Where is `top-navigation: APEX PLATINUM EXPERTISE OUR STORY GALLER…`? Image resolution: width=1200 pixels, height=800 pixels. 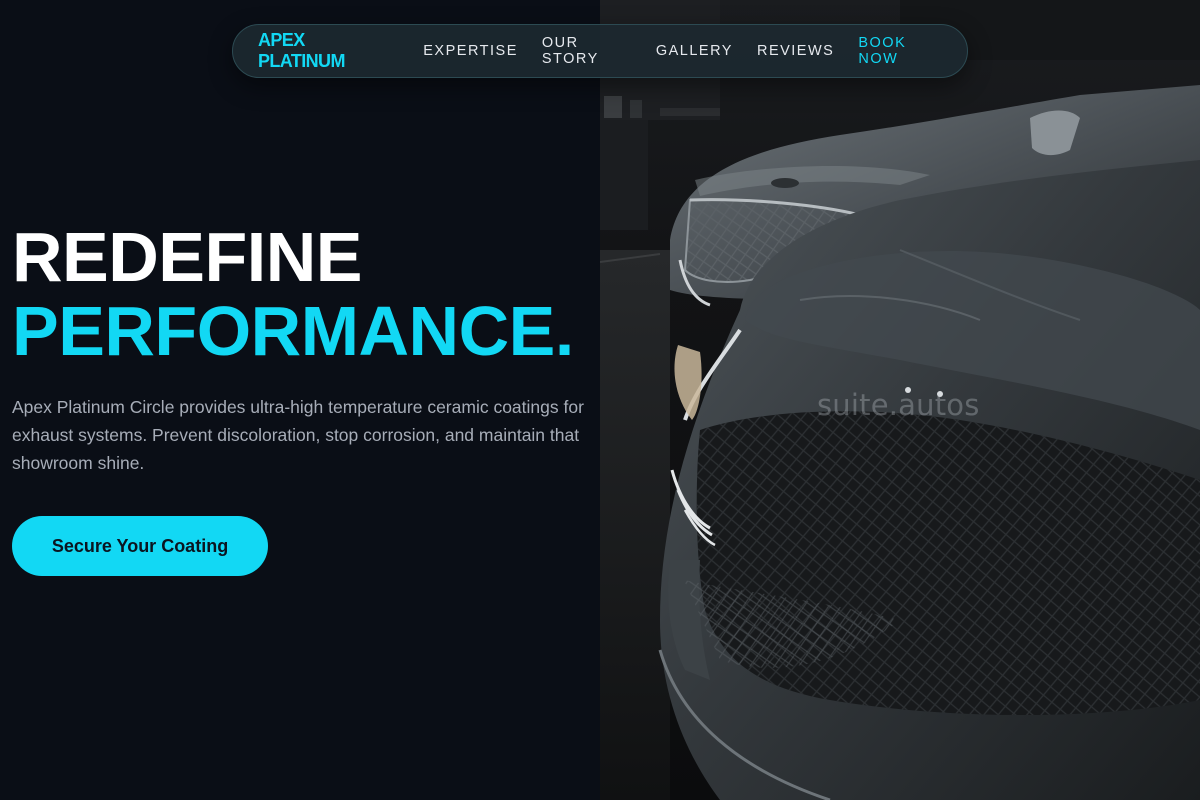 top-navigation: APEX PLATINUM EXPERTISE OUR STORY GALLER… is located at coordinates (600, 51).